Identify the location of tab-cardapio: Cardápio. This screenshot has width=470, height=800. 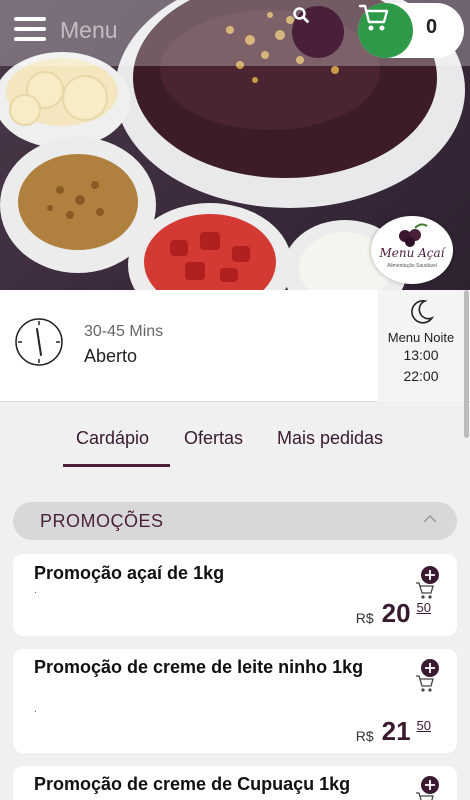
(112, 438).